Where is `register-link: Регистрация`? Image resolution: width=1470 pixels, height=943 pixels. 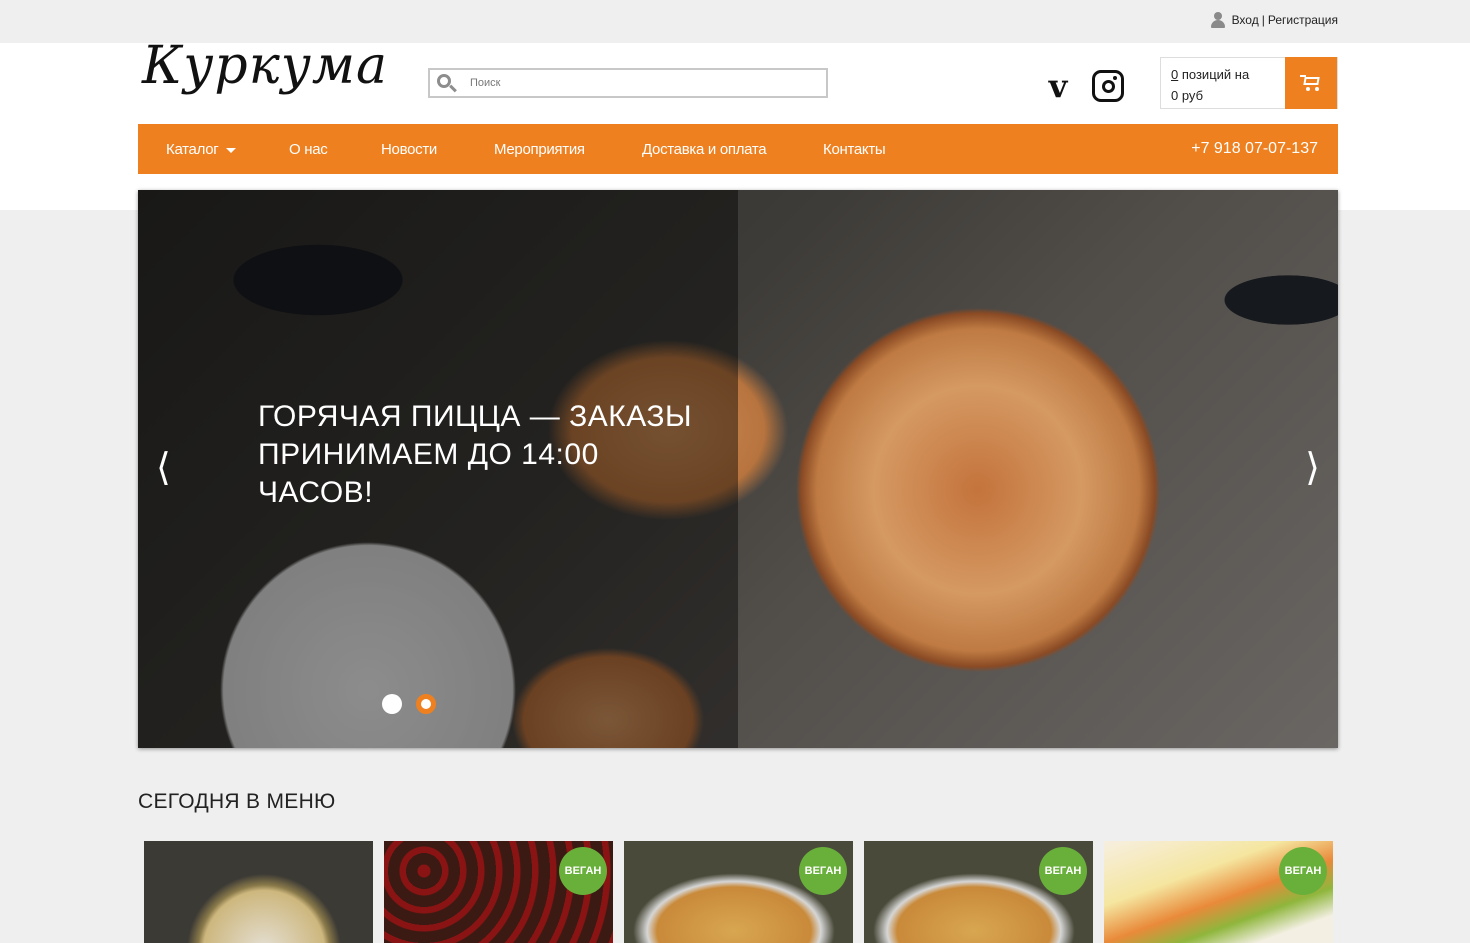 register-link: Регистрация is located at coordinates (1303, 20).